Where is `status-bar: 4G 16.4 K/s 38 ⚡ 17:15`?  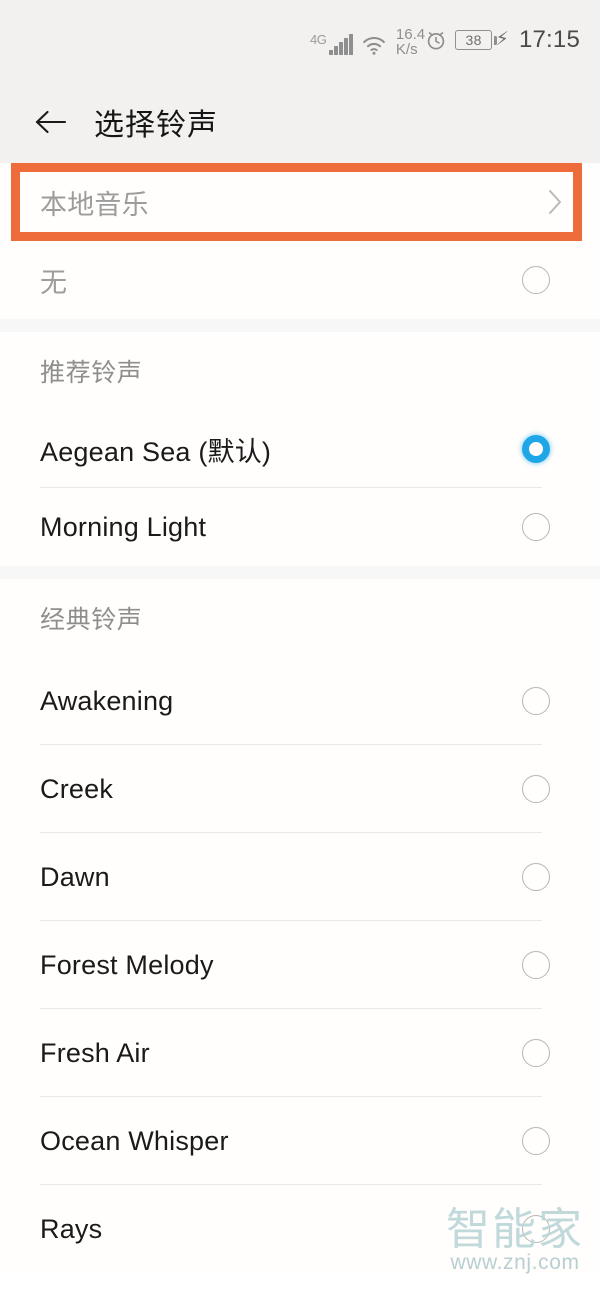
status-bar: 4G 16.4 K/s 38 ⚡ 17:15 is located at coordinates (300, 40).